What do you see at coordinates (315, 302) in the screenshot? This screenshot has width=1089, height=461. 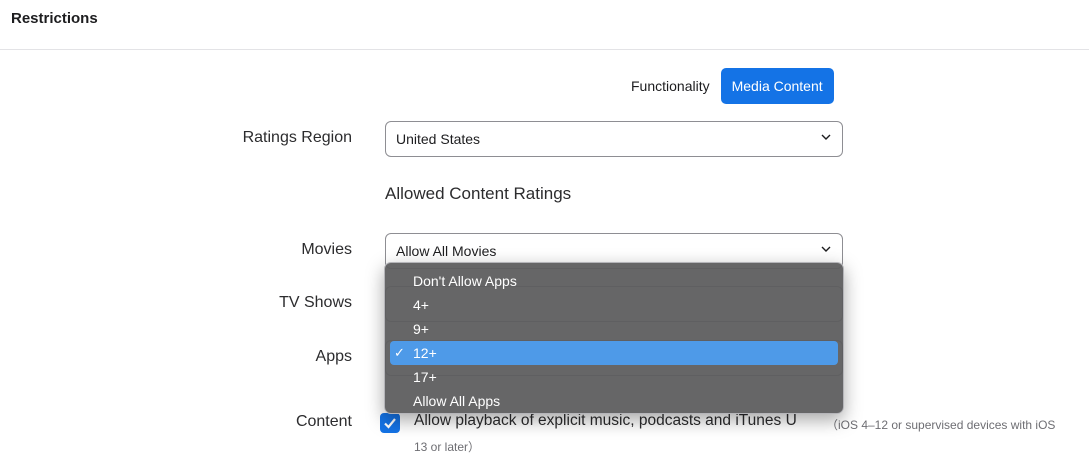 I see `tv-shows-label: TV Shows` at bounding box center [315, 302].